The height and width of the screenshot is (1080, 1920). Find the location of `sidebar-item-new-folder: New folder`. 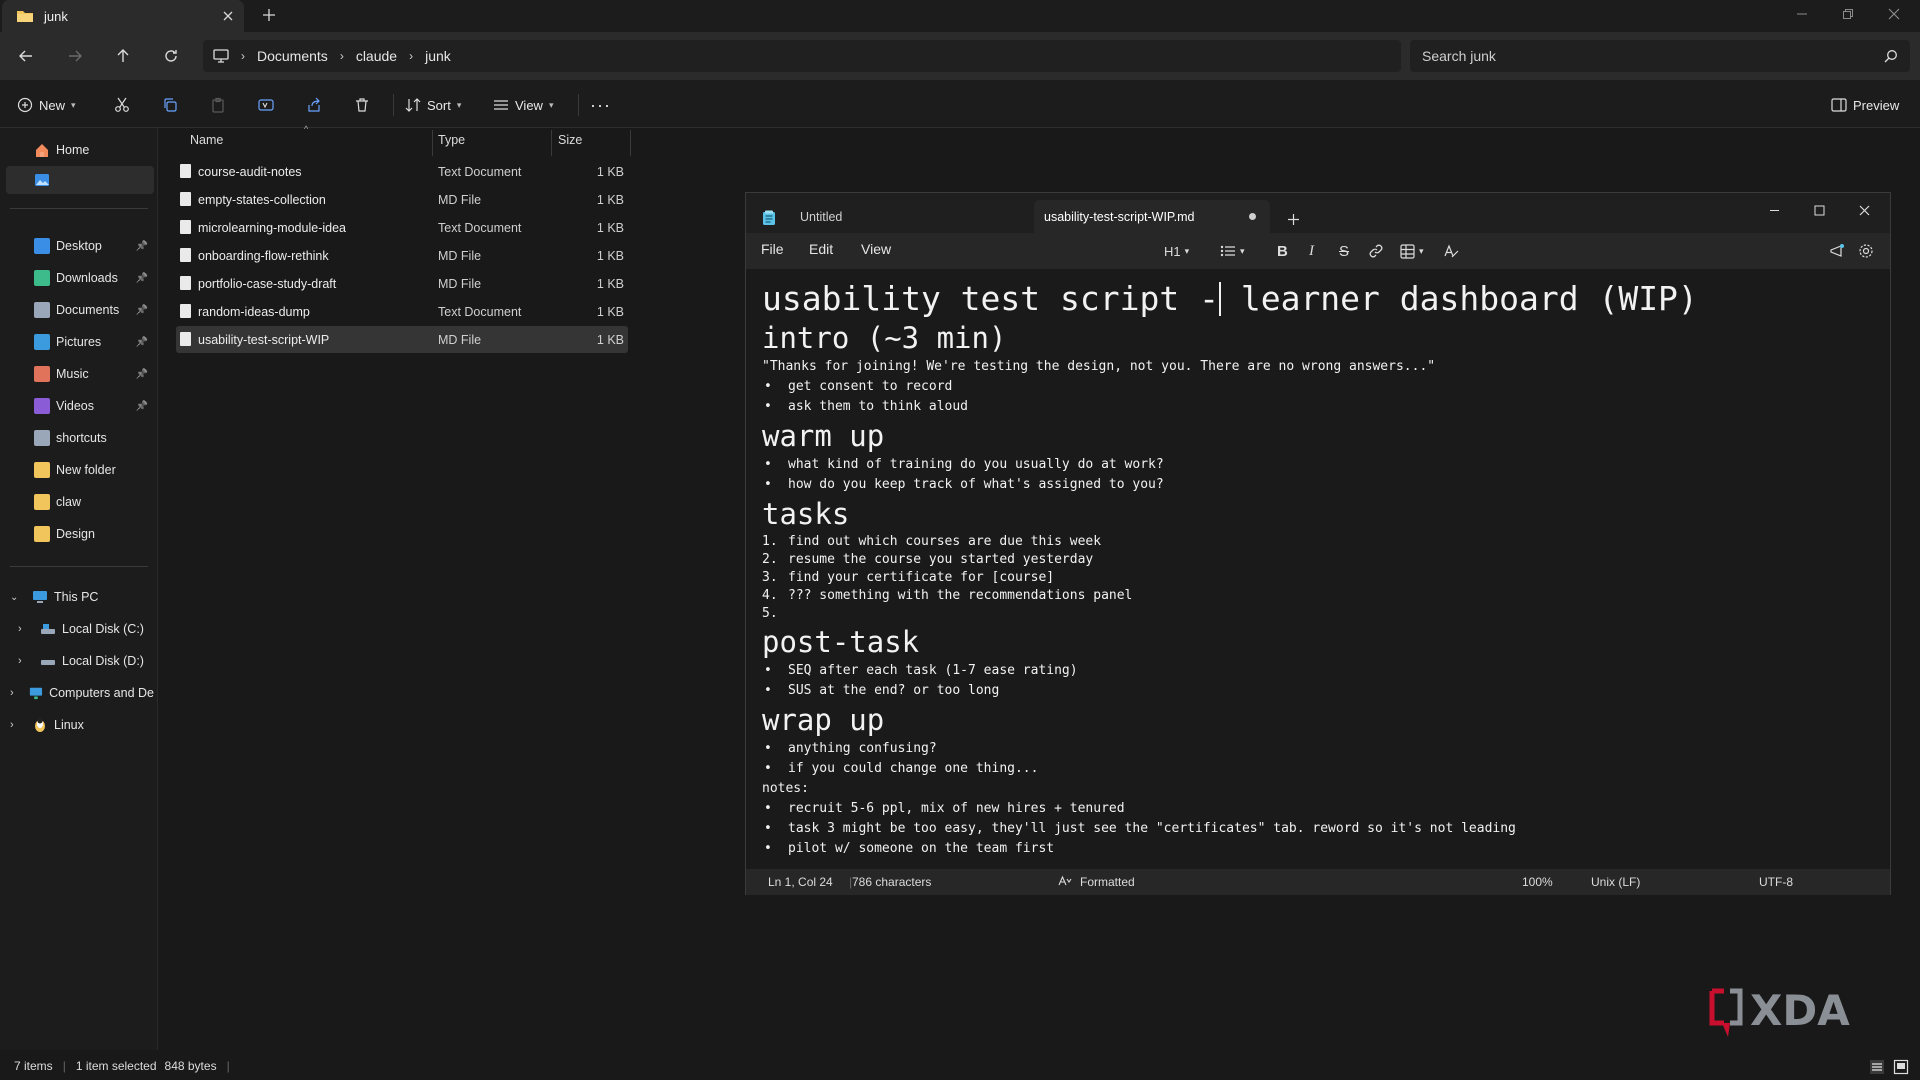

sidebar-item-new-folder: New folder is located at coordinates (77, 470).